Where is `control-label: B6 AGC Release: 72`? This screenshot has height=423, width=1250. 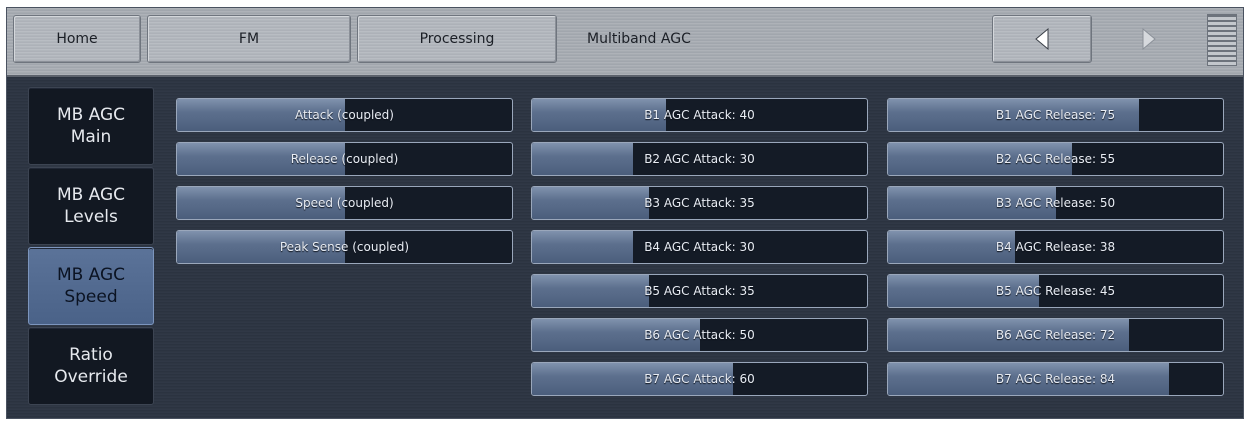
control-label: B6 AGC Release: 72 is located at coordinates (1055, 335).